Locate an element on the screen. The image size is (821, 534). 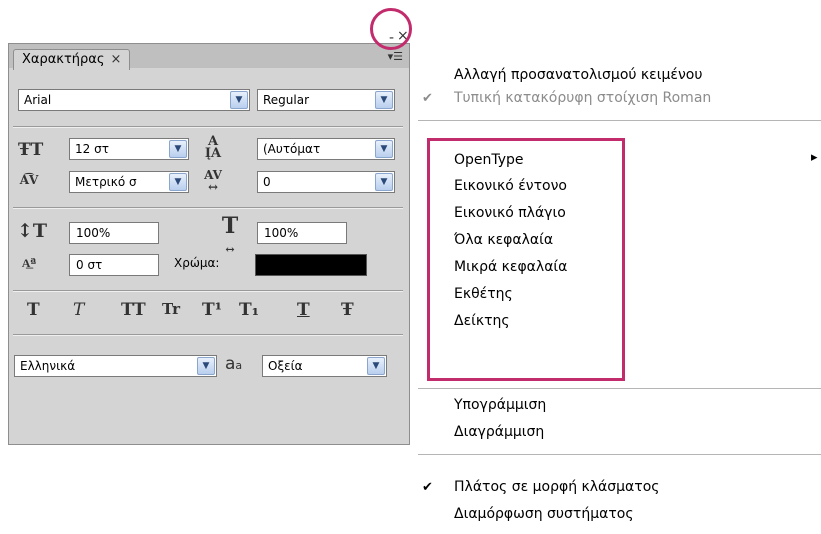
menu-item-system-layout: Διαμόρφωση συστήματος is located at coordinates (544, 514).